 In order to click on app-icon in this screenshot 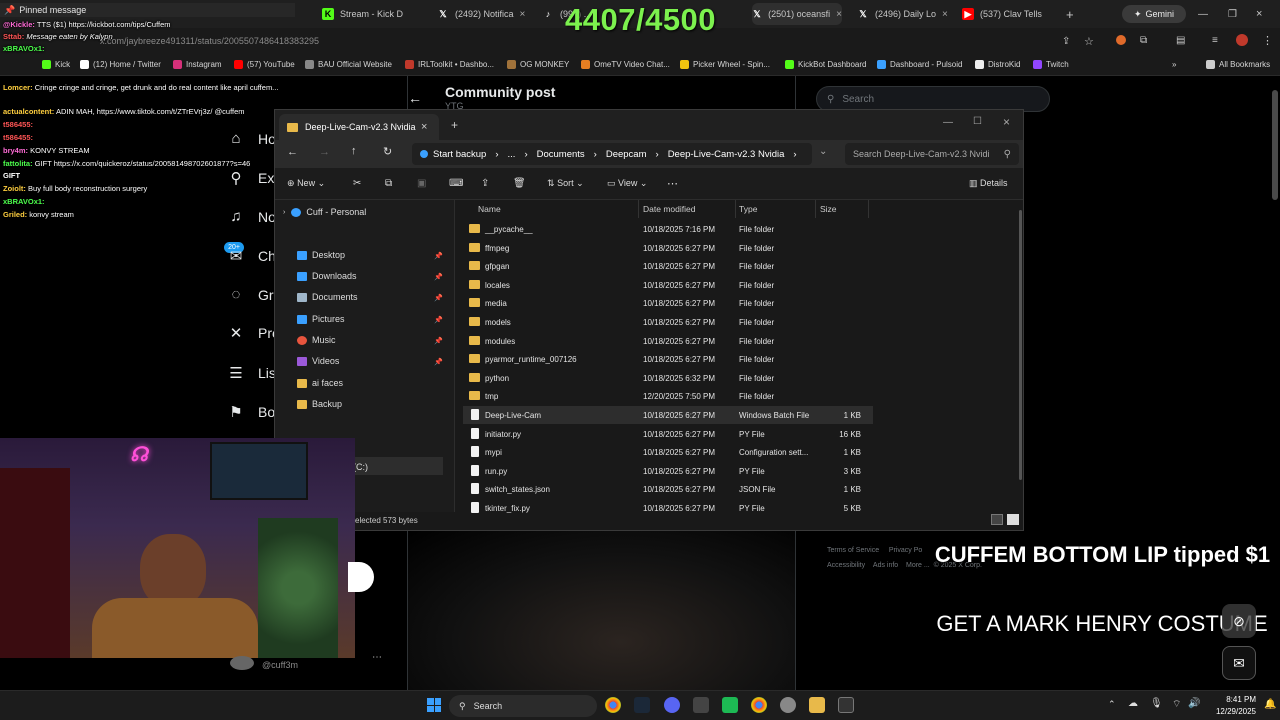, I will do `click(730, 705)`.